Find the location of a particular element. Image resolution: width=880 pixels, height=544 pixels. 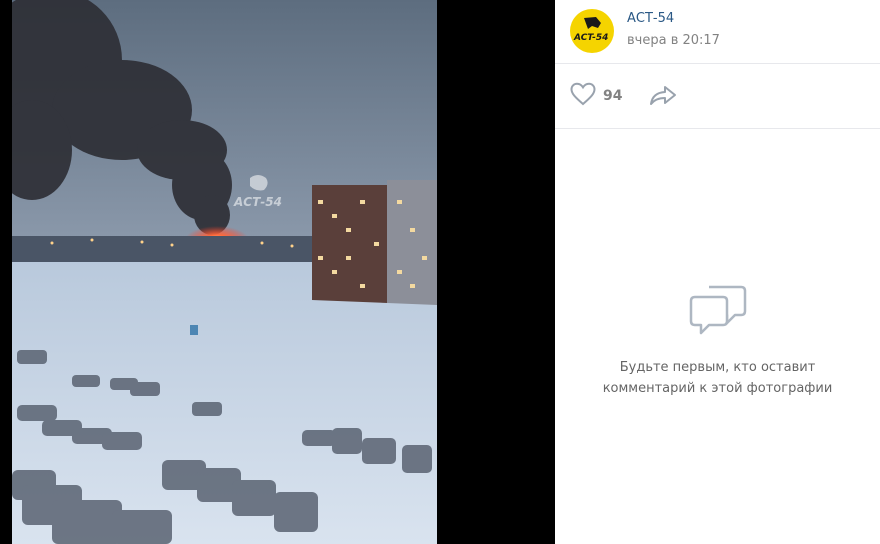

empty-comments-line-2: комментарий к этой фотографии is located at coordinates (717, 388).